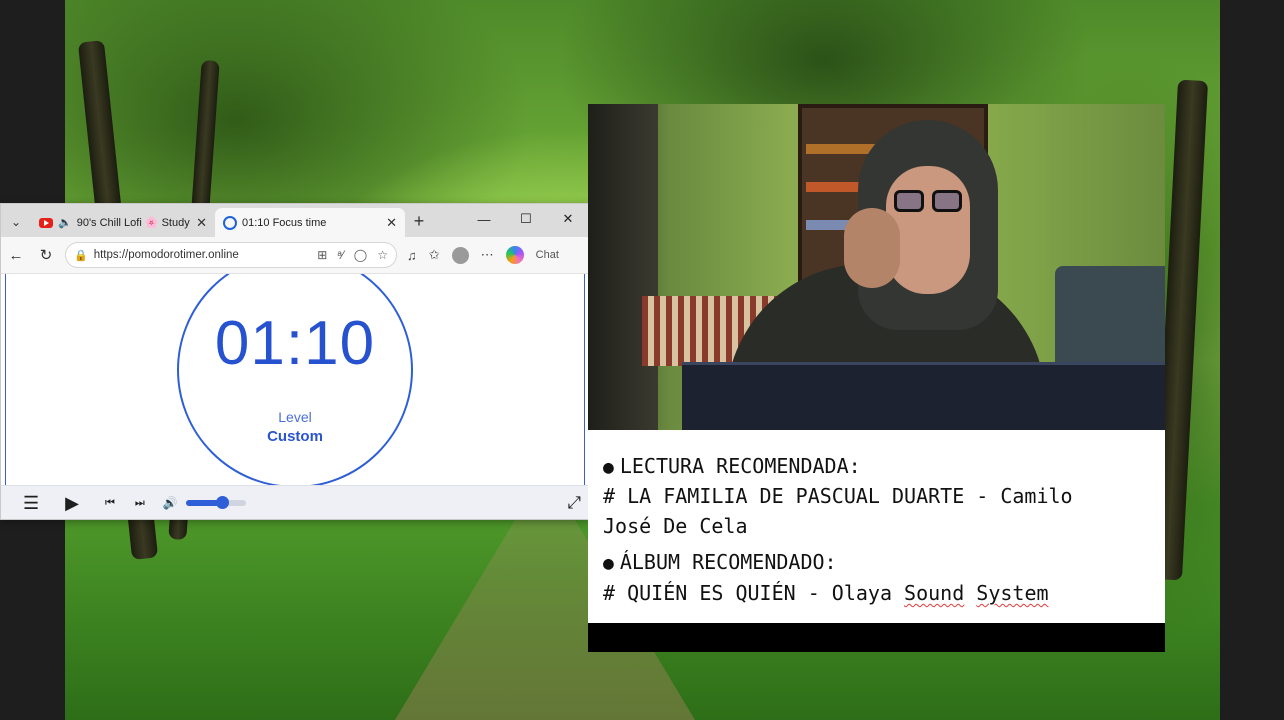 The height and width of the screenshot is (720, 1284). Describe the element at coordinates (434, 255) in the screenshot. I see `favorites-icon: ✩` at that location.